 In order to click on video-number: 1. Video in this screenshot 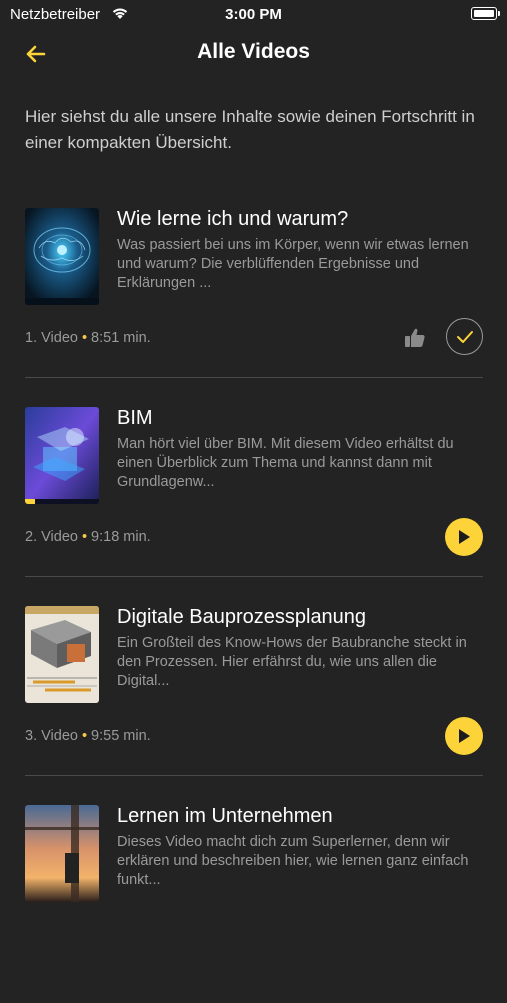, I will do `click(51, 338)`.